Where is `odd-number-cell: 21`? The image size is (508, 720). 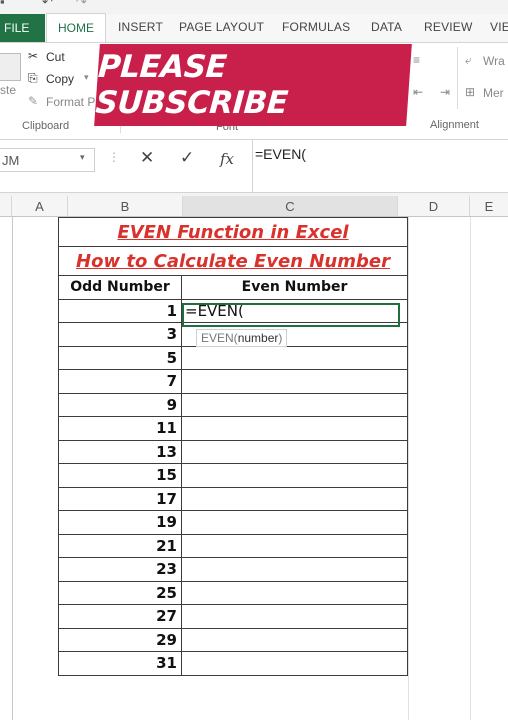
odd-number-cell: 21 is located at coordinates (120, 545).